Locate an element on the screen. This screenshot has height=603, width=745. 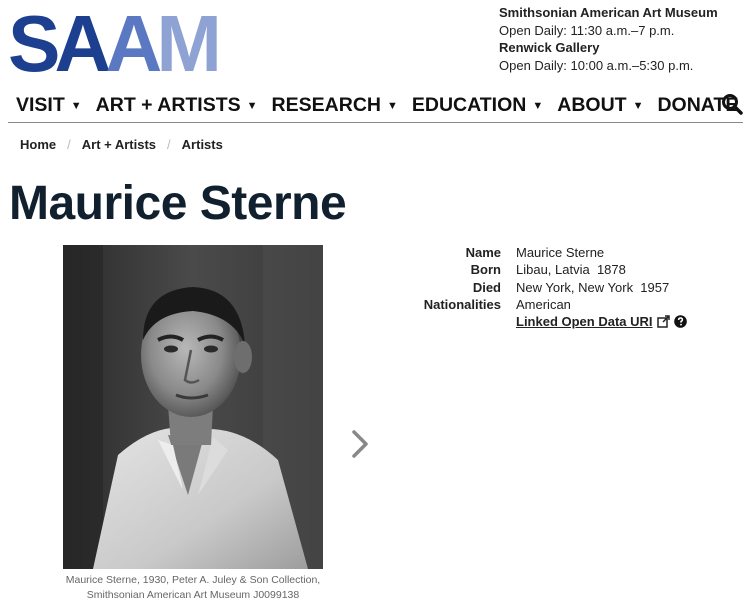
detail-row-born: Born Libau, Latvia 1878 is located at coordinates (543, 269).